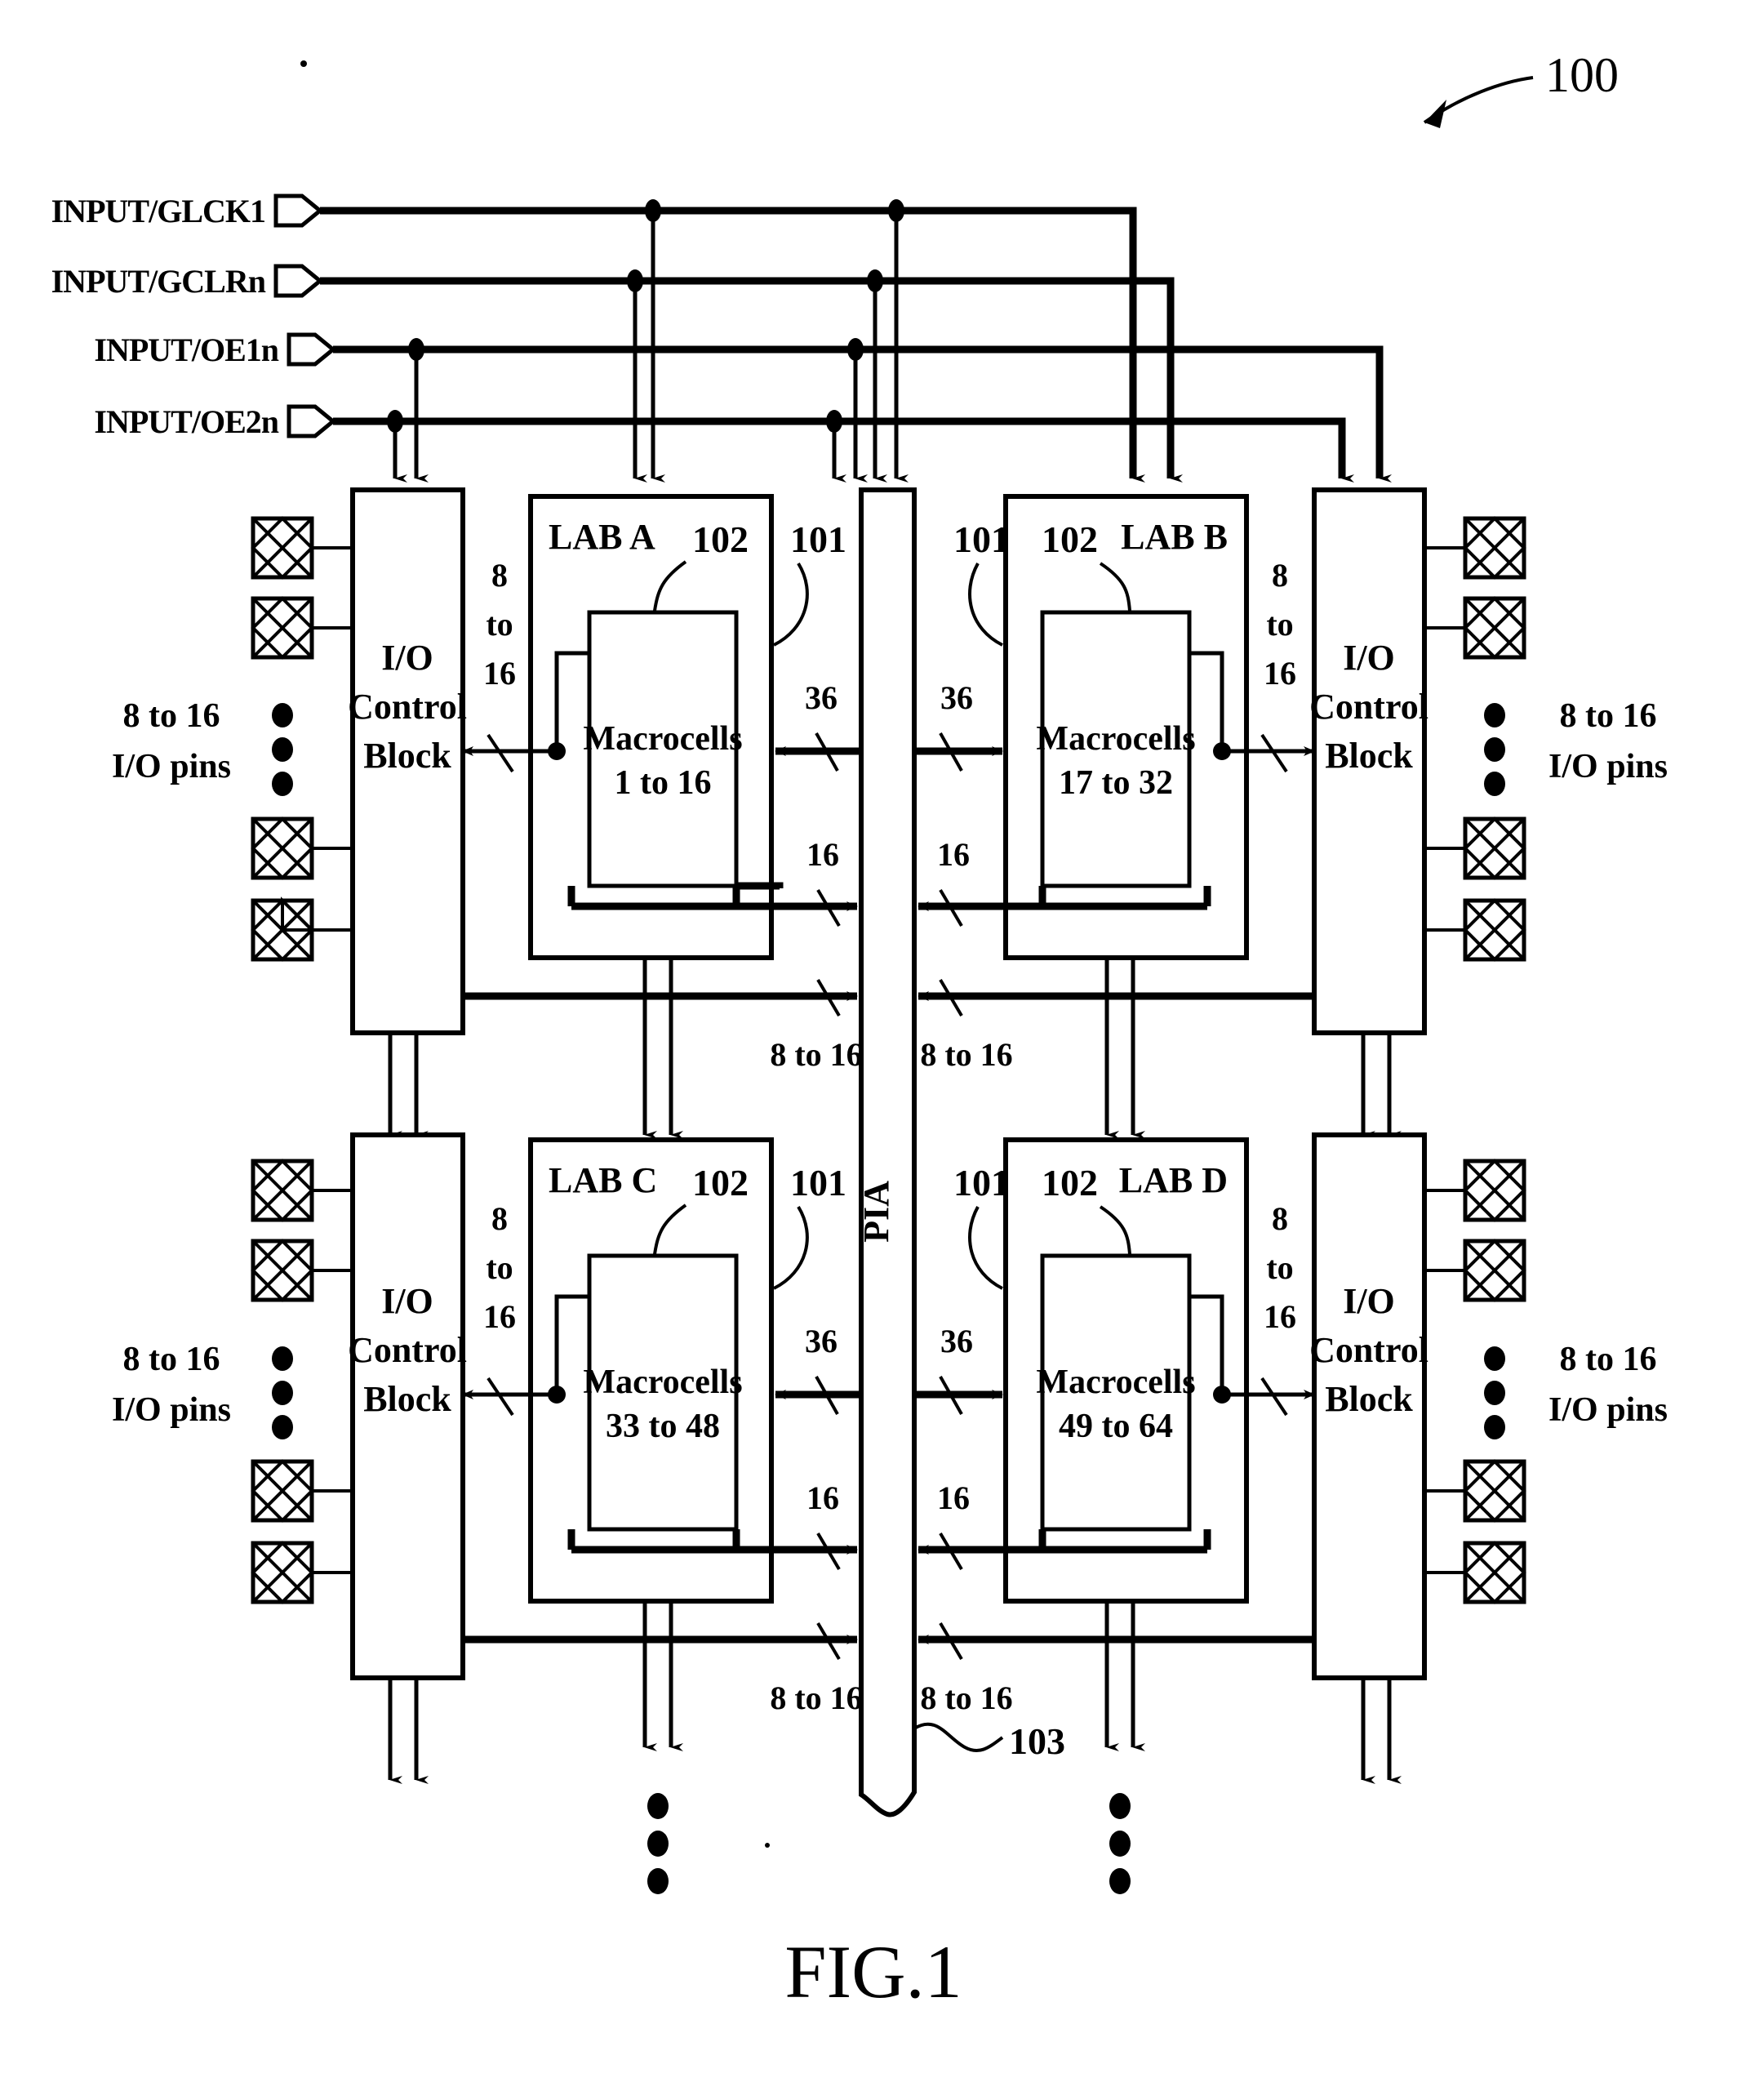 Image resolution: width=1764 pixels, height=2091 pixels. Describe the element at coordinates (298, 211) in the screenshot. I see `input-pin-symbol-glck1` at that location.